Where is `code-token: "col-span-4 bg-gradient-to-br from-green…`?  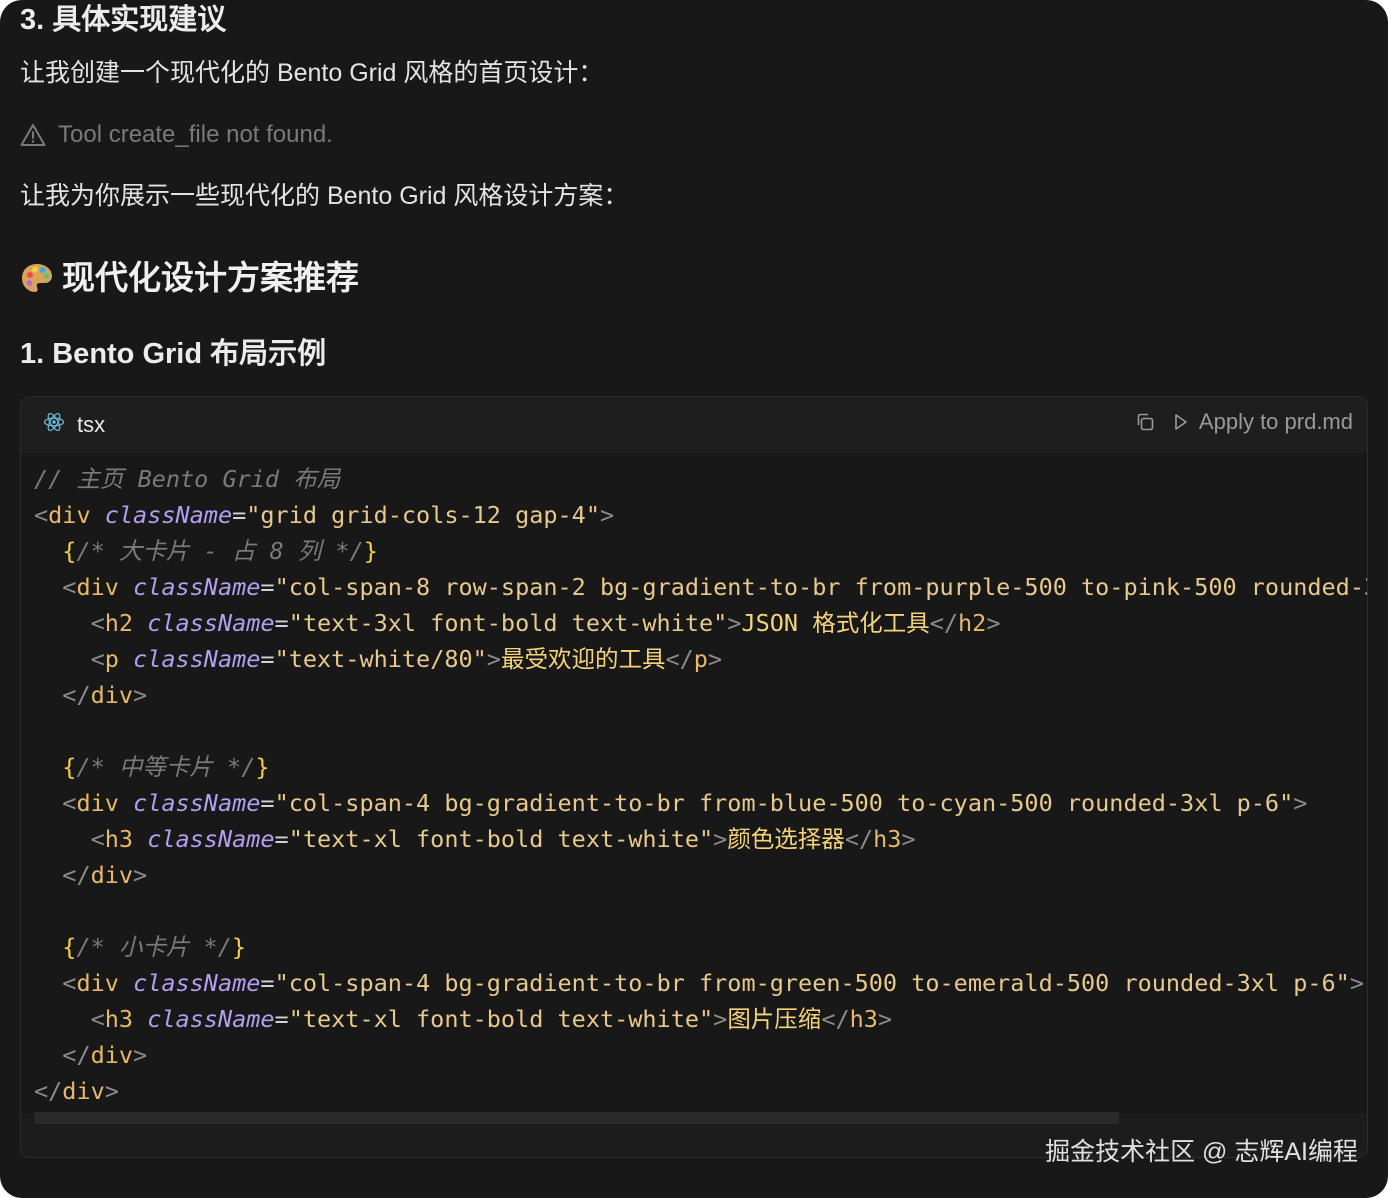 code-token: "col-span-4 bg-gradient-to-br from-green… is located at coordinates (812, 983).